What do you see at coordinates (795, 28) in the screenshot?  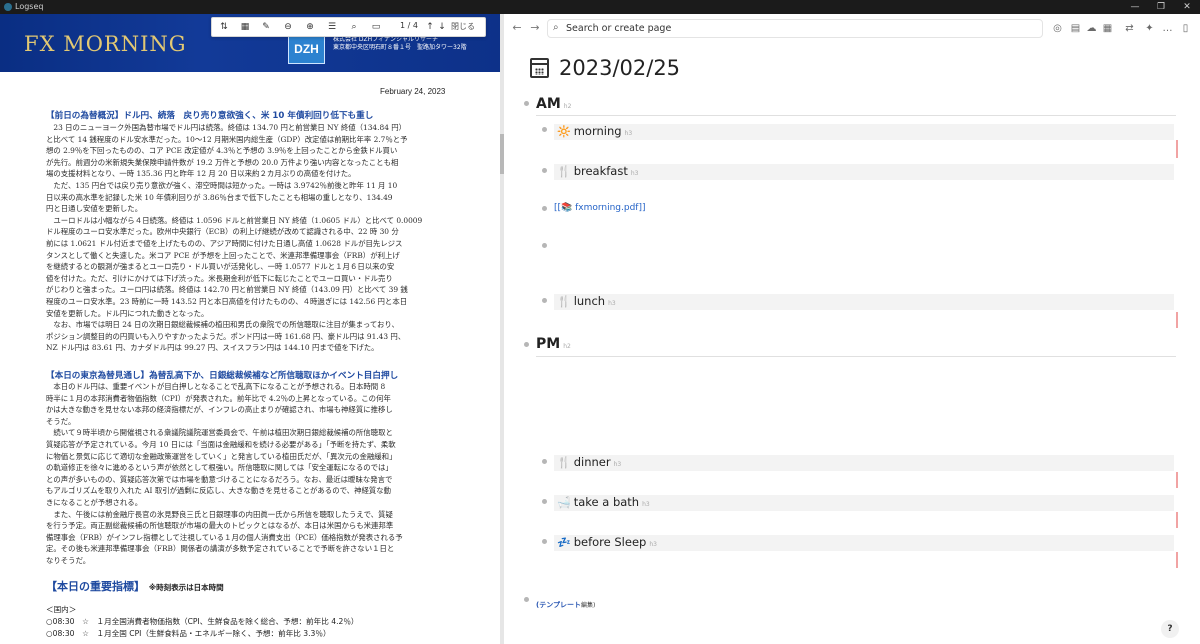 I see `search-input: ⌕ Search or create page` at bounding box center [795, 28].